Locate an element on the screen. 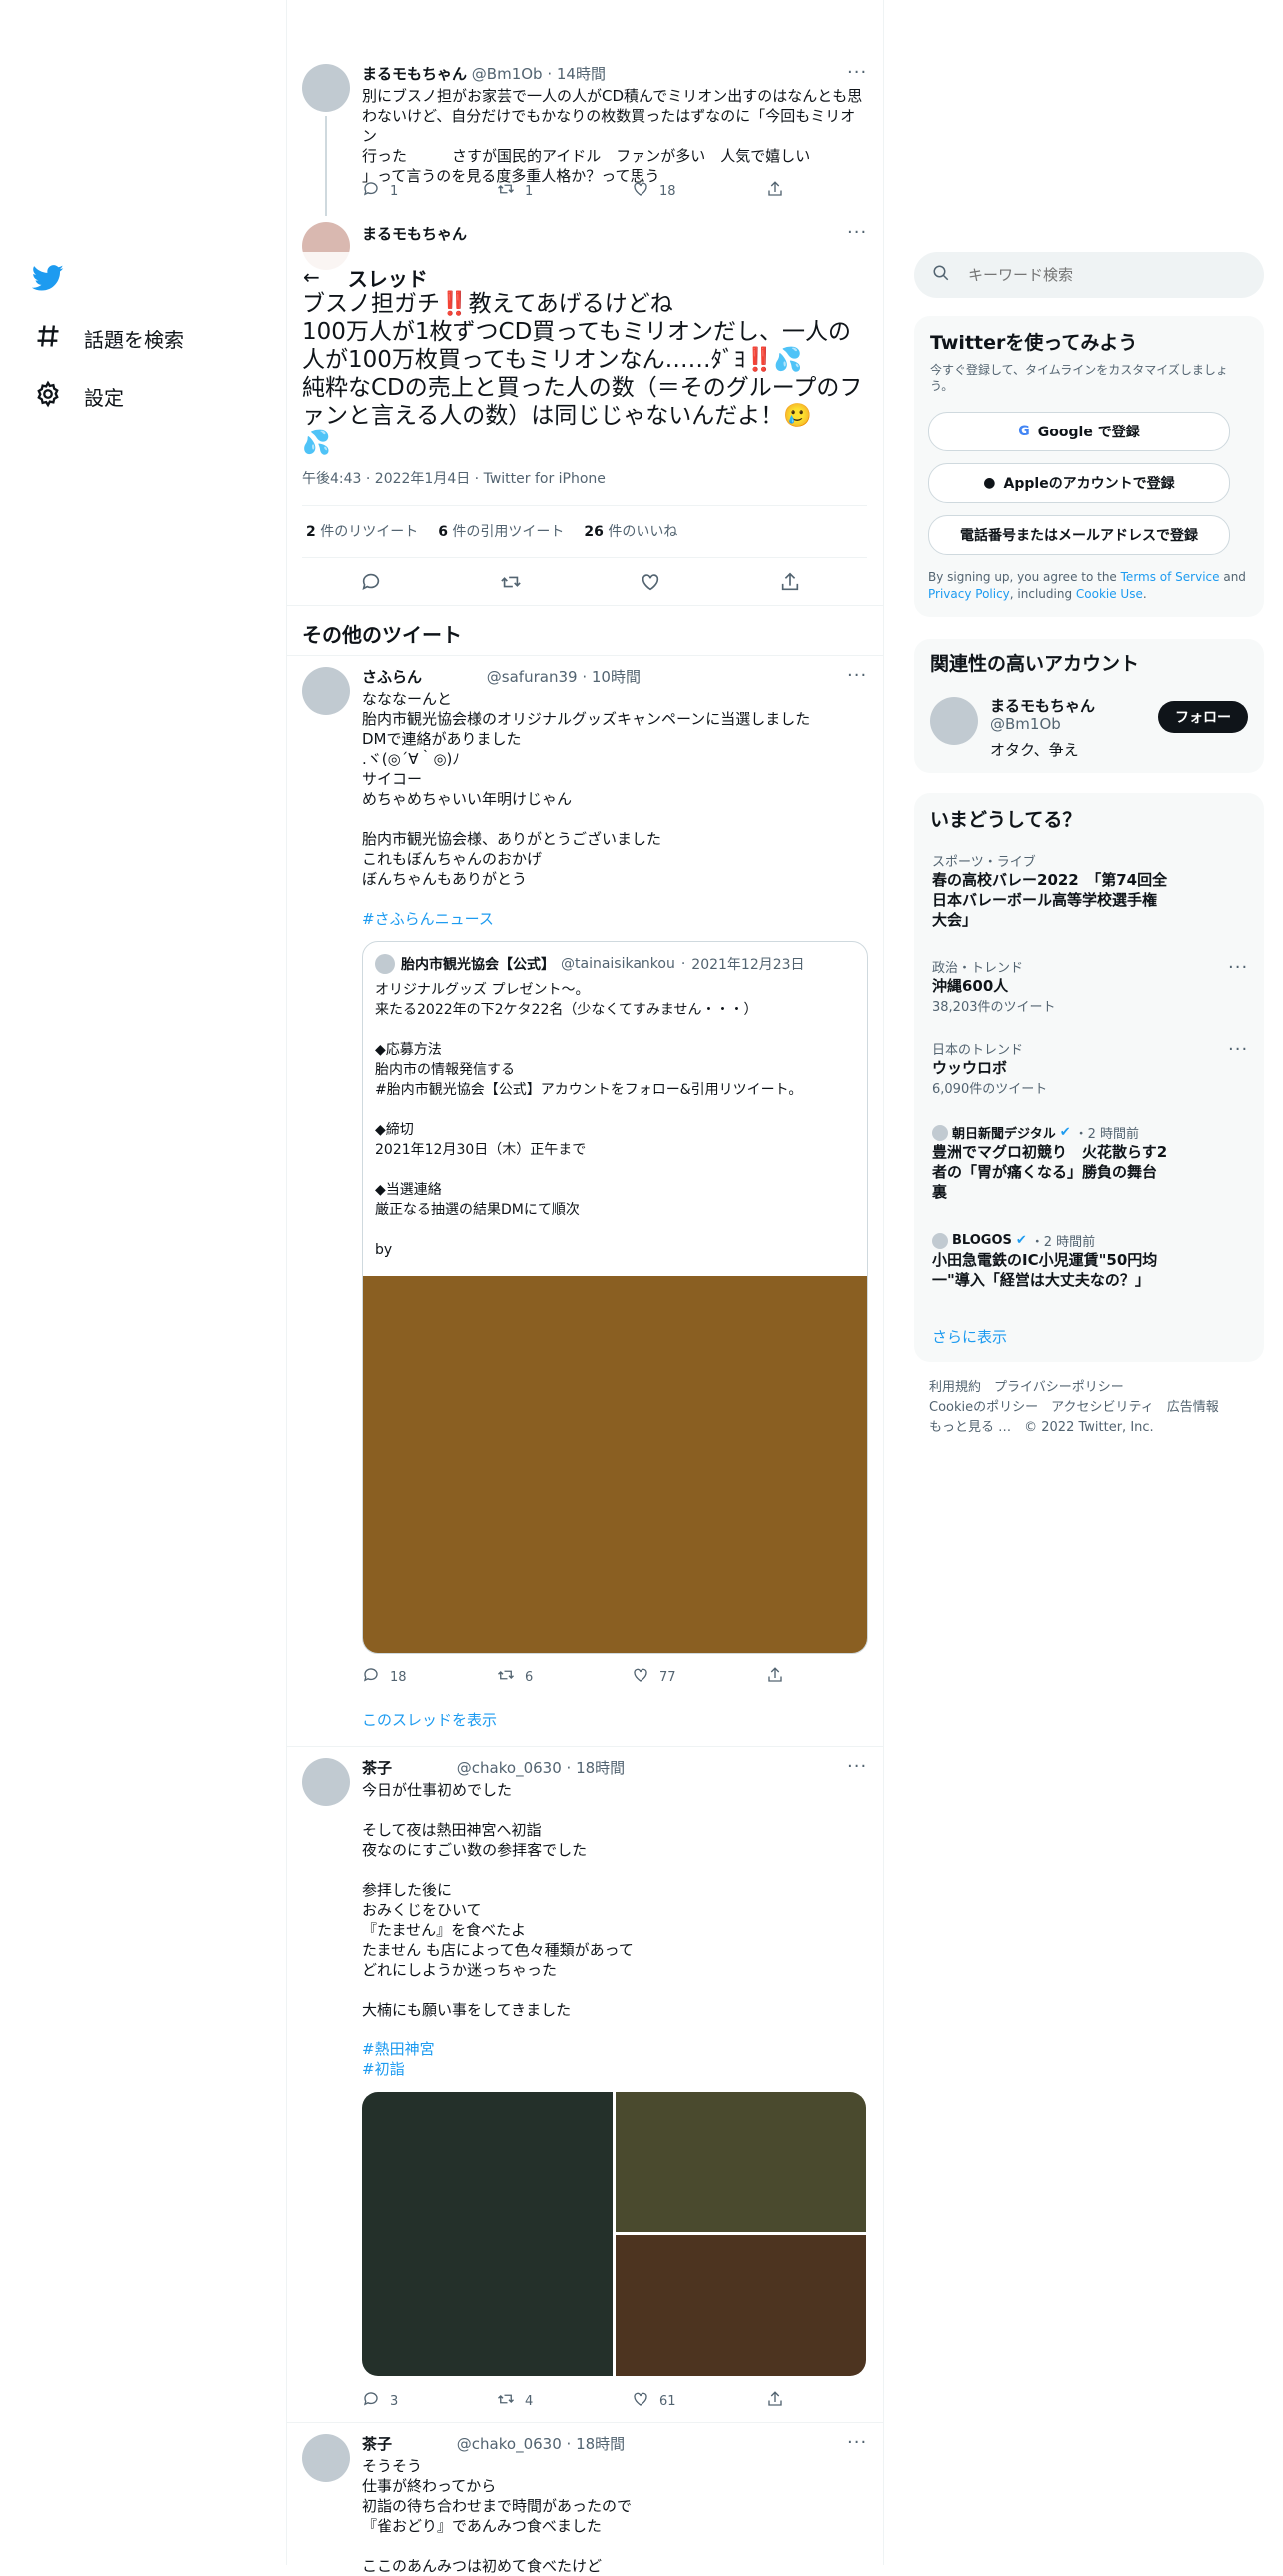 The height and width of the screenshot is (2576, 1283). trend-item: 日本のトレンド ウッウロボ 6,090件のツイート is located at coordinates (1087, 1068).